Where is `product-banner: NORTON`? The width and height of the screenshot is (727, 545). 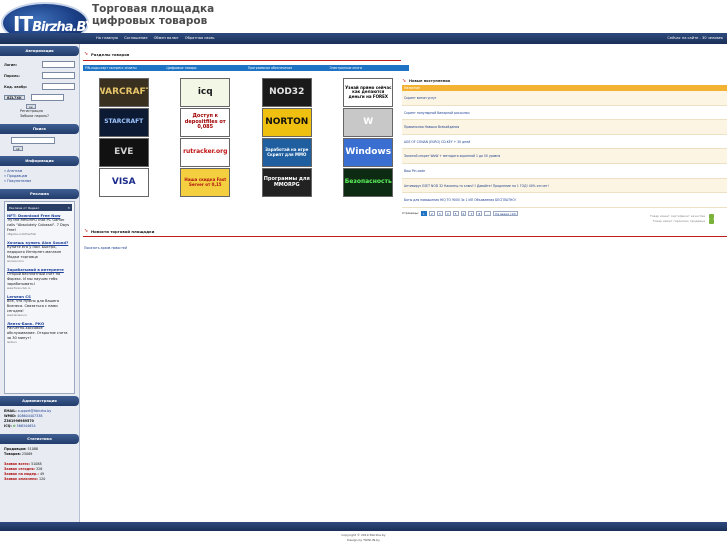
product-banner: NORTON is located at coordinates (286, 122).